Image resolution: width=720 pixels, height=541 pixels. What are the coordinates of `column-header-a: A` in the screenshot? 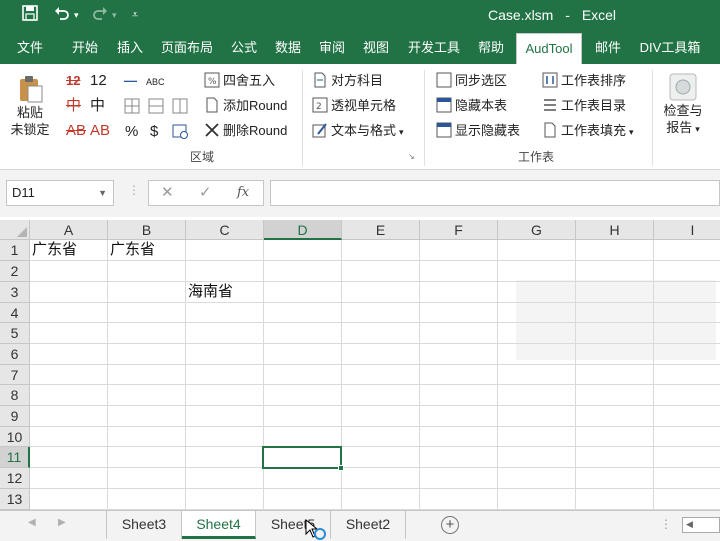 It's located at (69, 230).